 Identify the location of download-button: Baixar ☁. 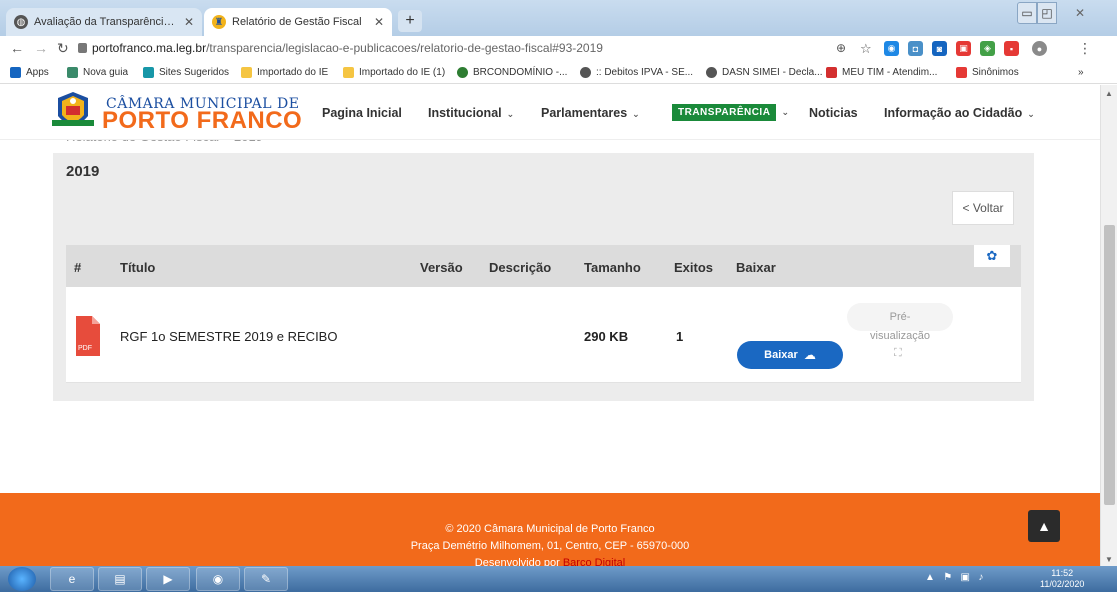
(790, 355).